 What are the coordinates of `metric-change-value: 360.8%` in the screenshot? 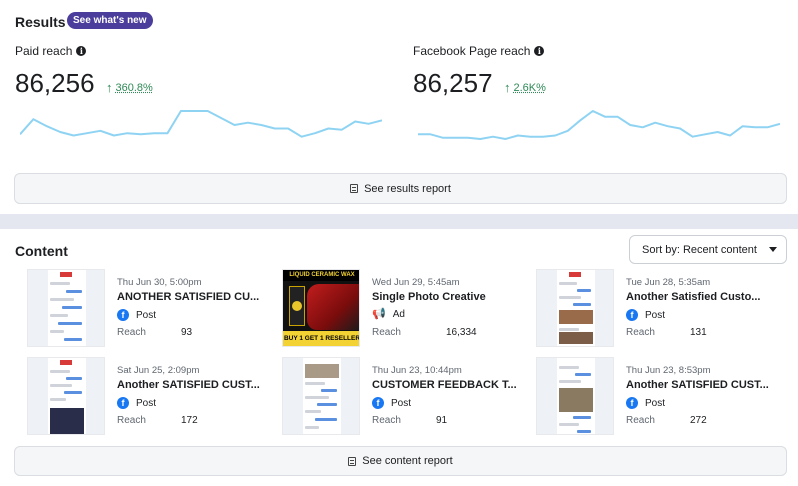 It's located at (134, 88).